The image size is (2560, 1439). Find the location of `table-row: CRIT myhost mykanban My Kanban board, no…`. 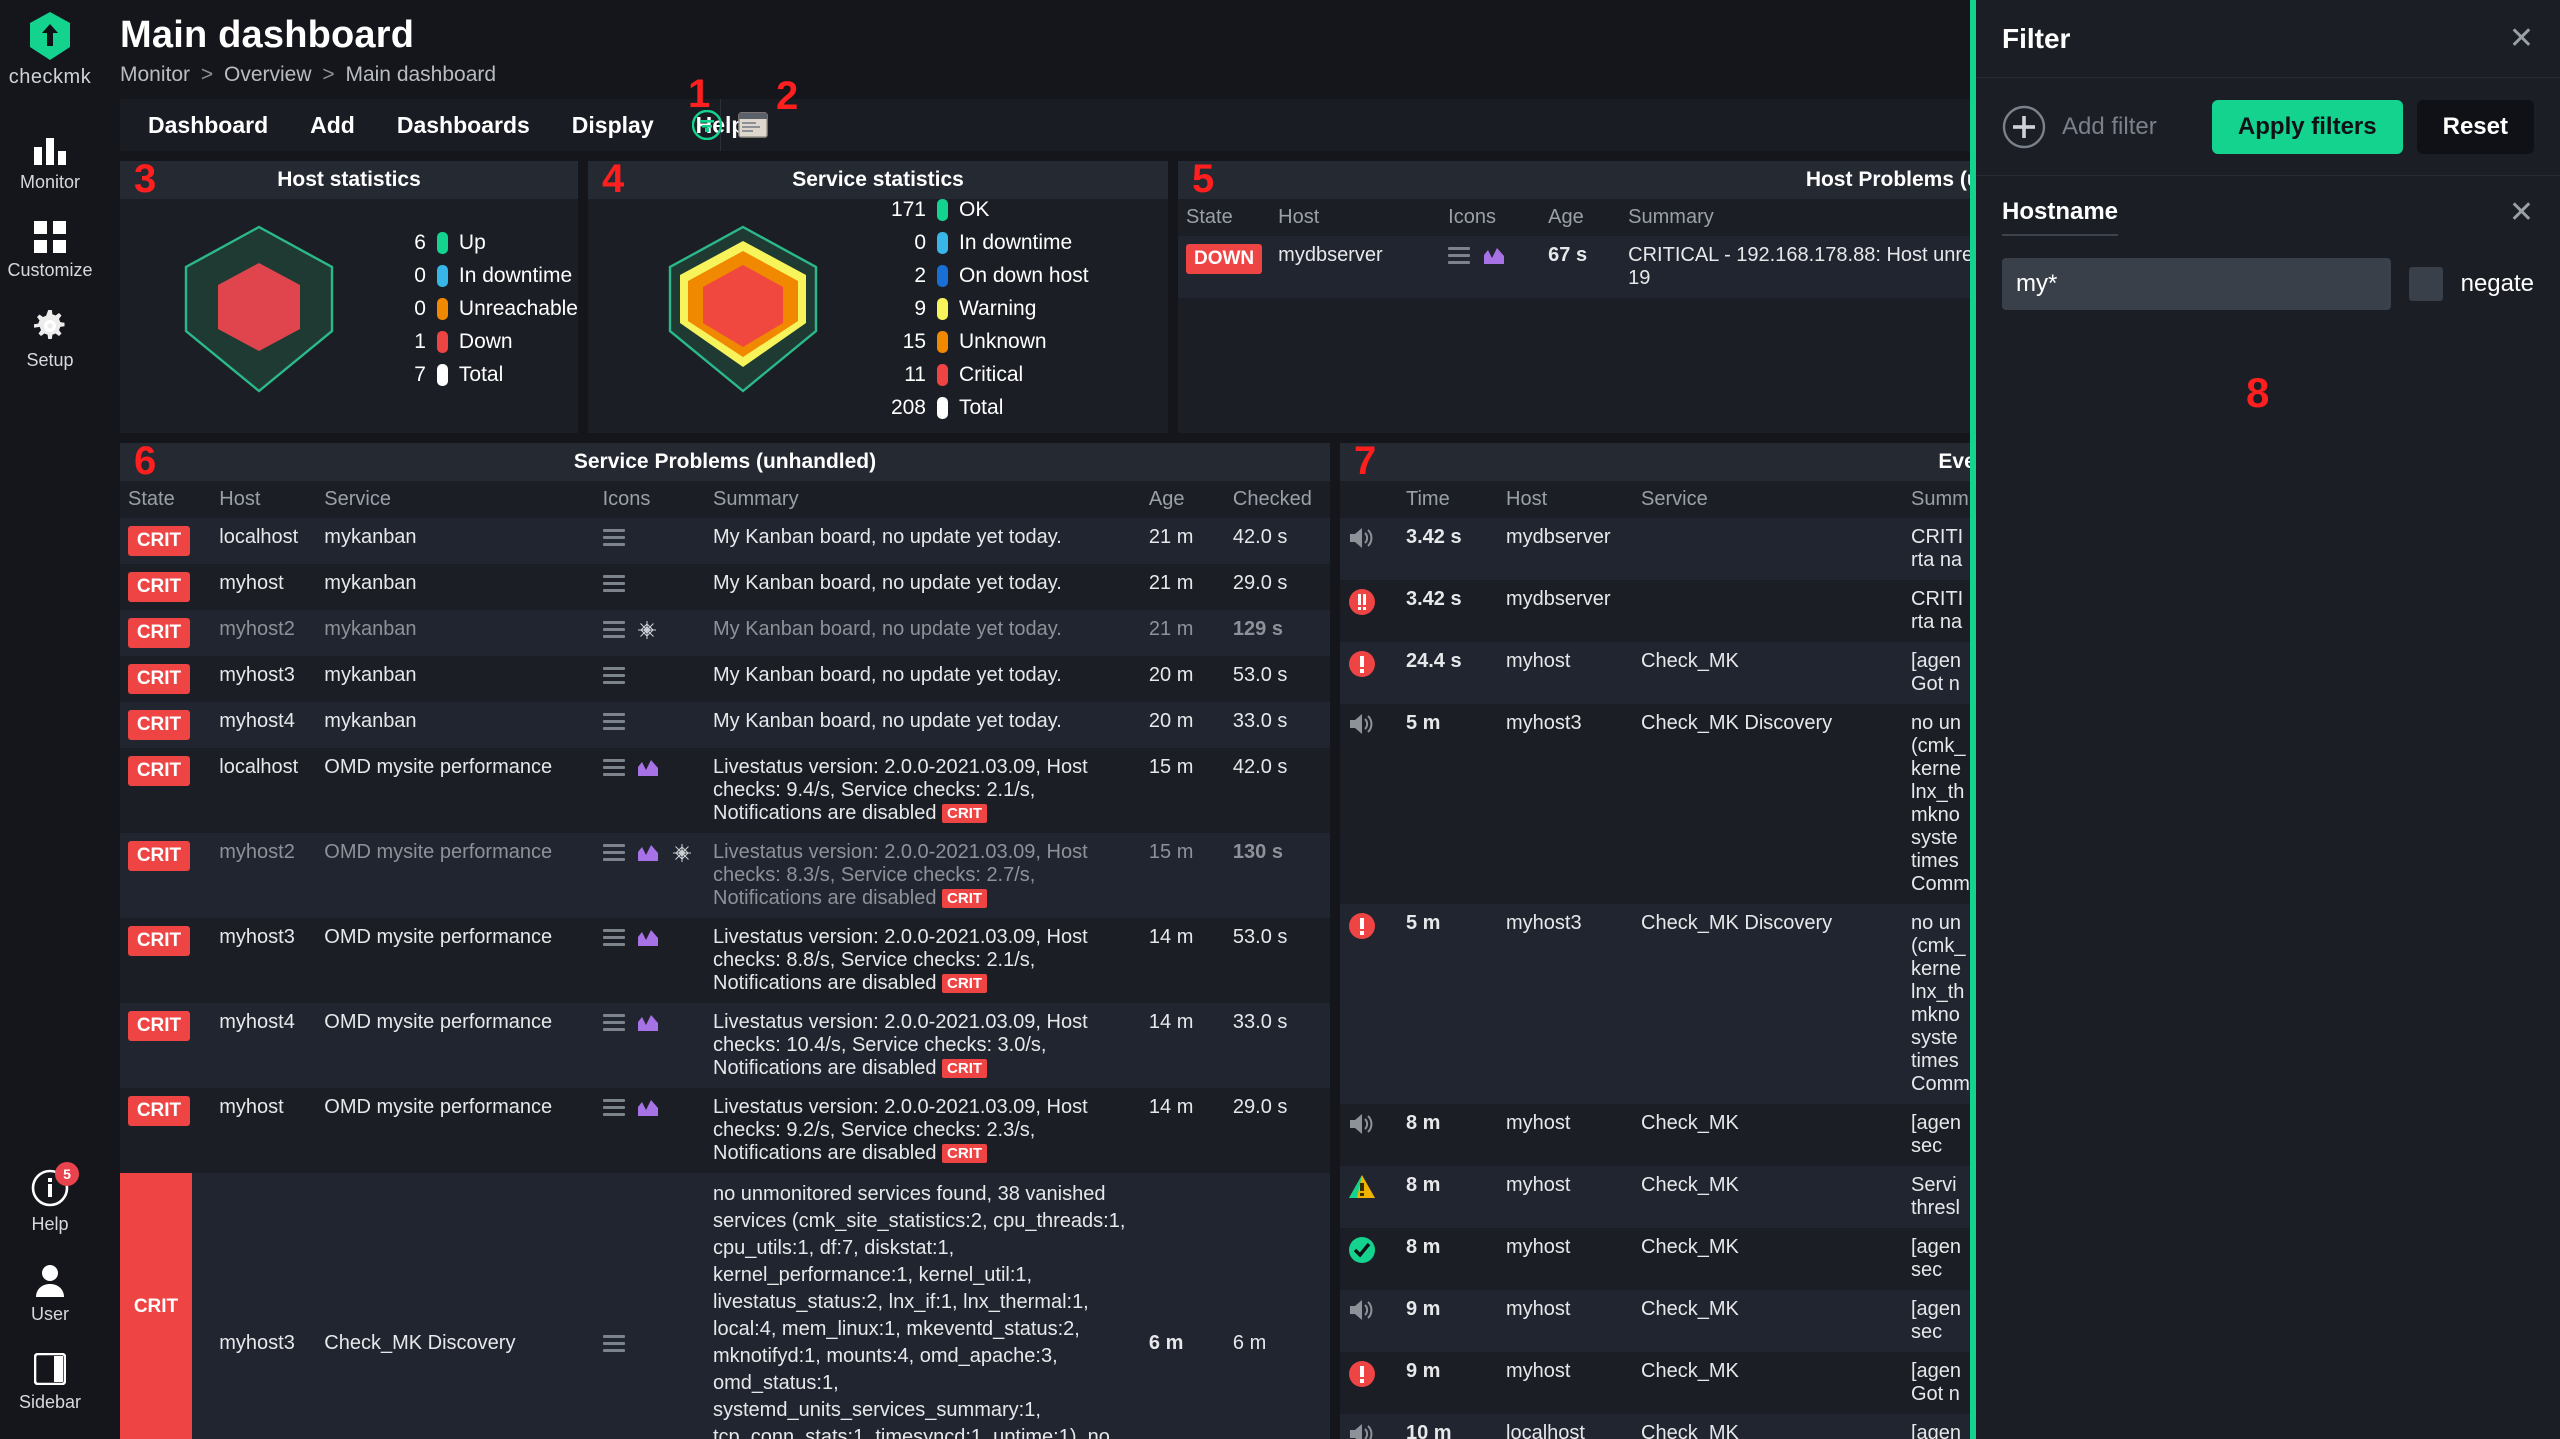

table-row: CRIT myhost mykanban My Kanban board, no… is located at coordinates (725, 587).